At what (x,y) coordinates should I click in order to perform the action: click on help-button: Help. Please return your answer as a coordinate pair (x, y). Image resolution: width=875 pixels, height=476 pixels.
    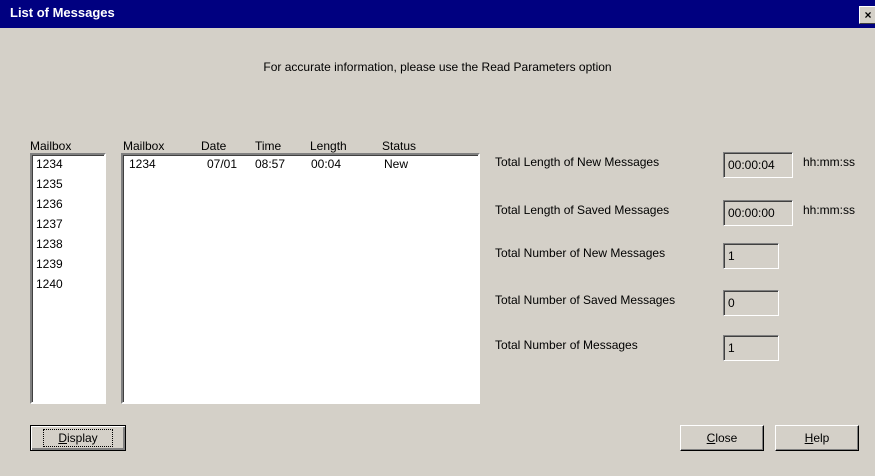
    Looking at the image, I should click on (817, 438).